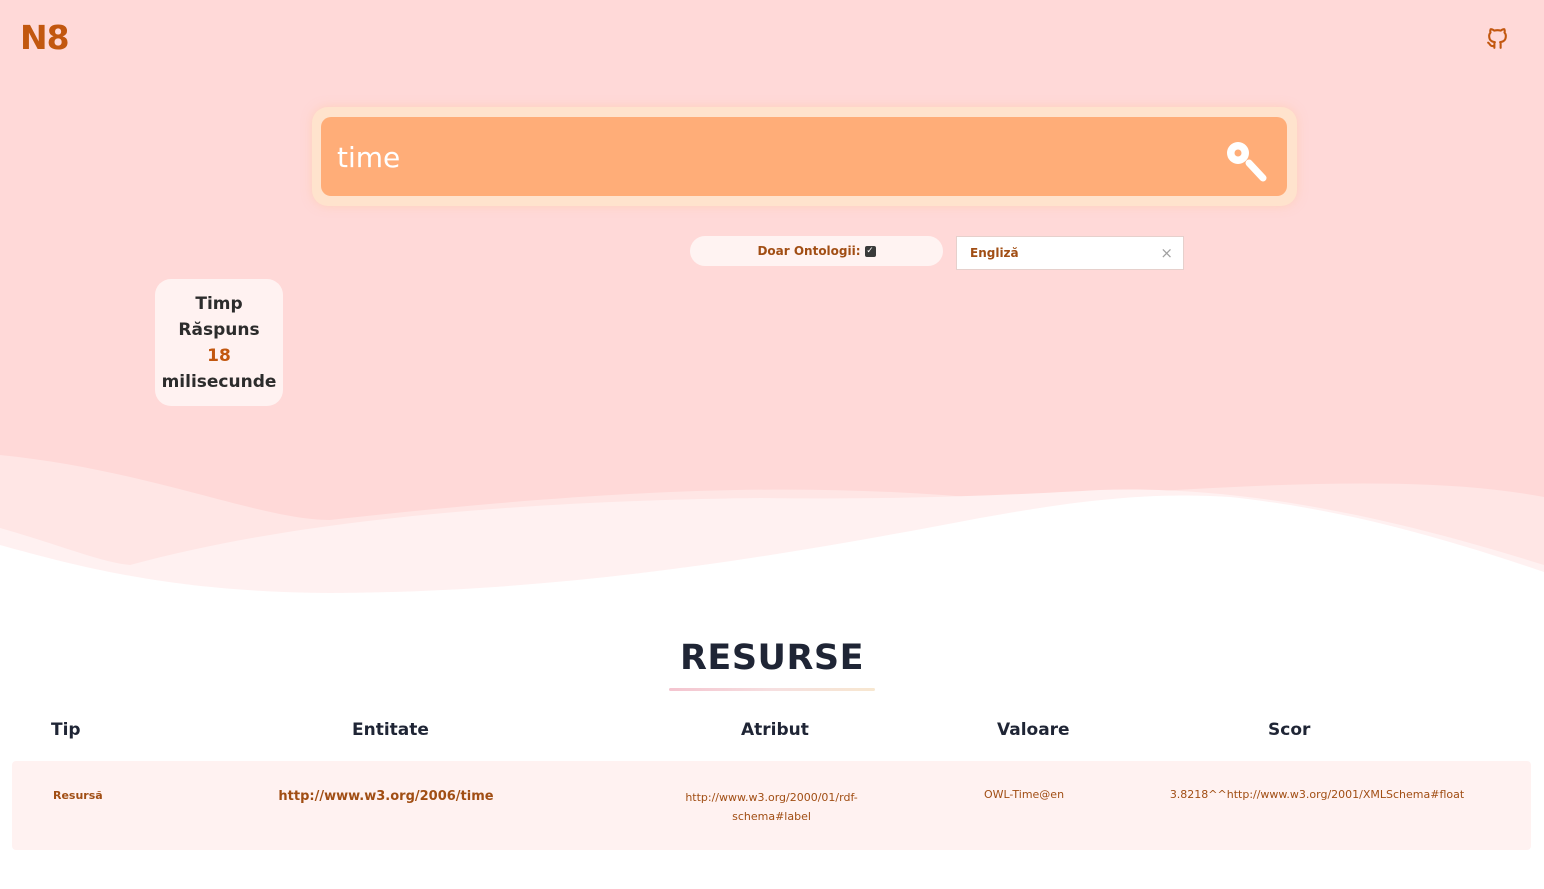  What do you see at coordinates (219, 342) in the screenshot?
I see `response-time-card: Timp Răspuns 18 milisecunde` at bounding box center [219, 342].